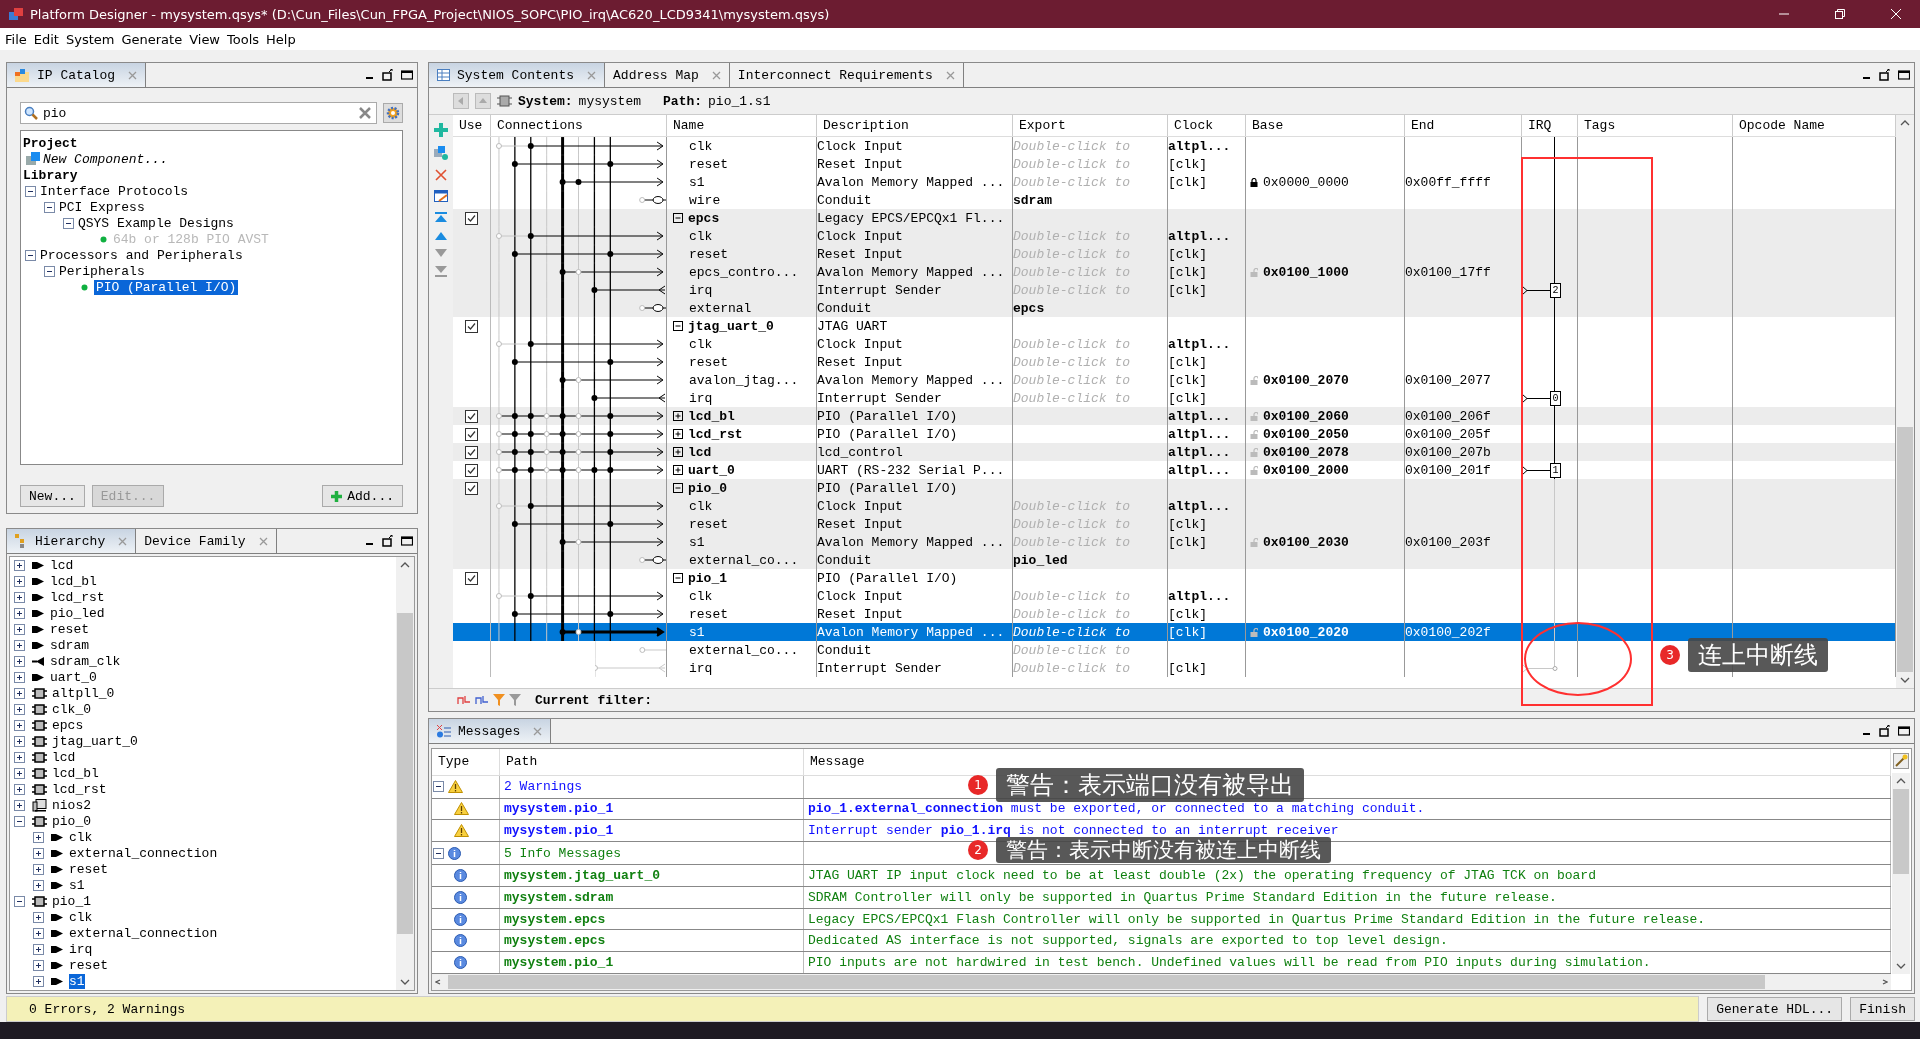 Image resolution: width=1920 pixels, height=1039 pixels. What do you see at coordinates (405, 565) in the screenshot?
I see `scroll-up-icon` at bounding box center [405, 565].